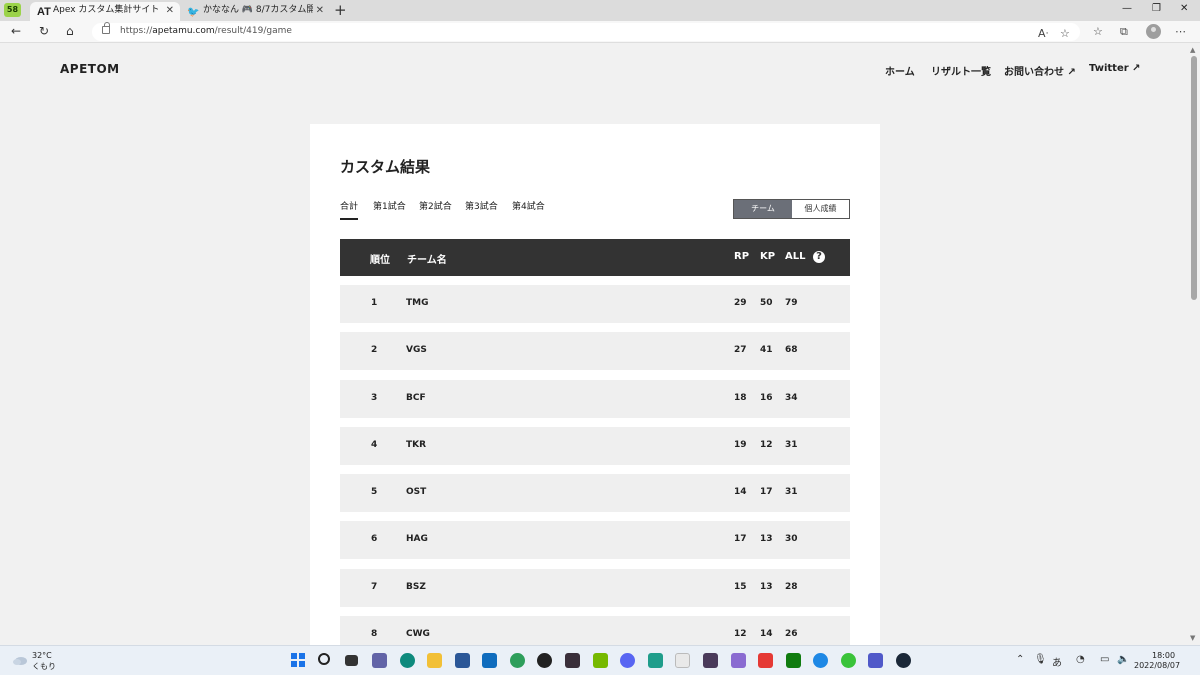 The width and height of the screenshot is (1200, 675). What do you see at coordinates (791, 539) in the screenshot?
I see `cell-all: 30` at bounding box center [791, 539].